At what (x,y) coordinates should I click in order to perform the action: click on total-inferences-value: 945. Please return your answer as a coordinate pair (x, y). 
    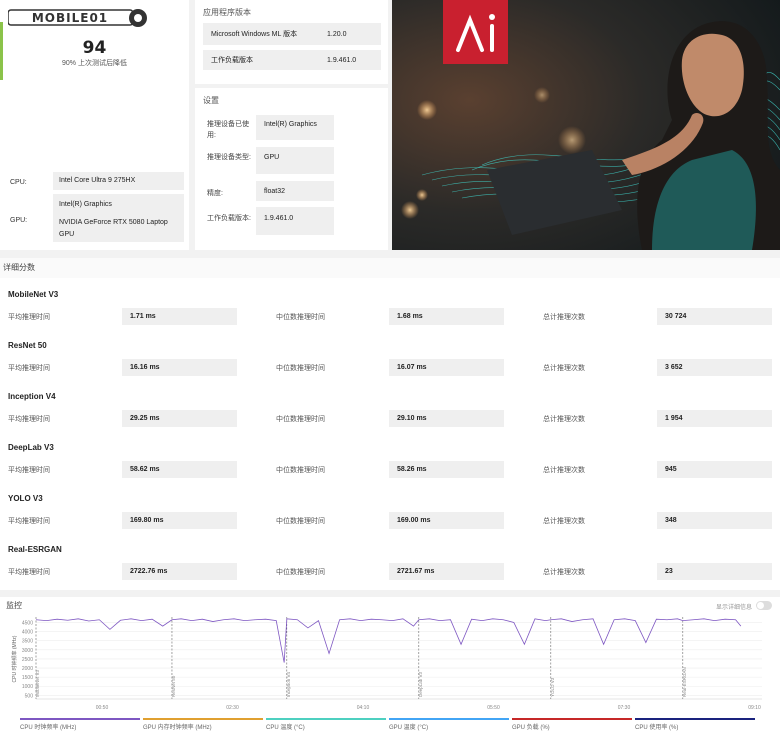
    Looking at the image, I should click on (714, 469).